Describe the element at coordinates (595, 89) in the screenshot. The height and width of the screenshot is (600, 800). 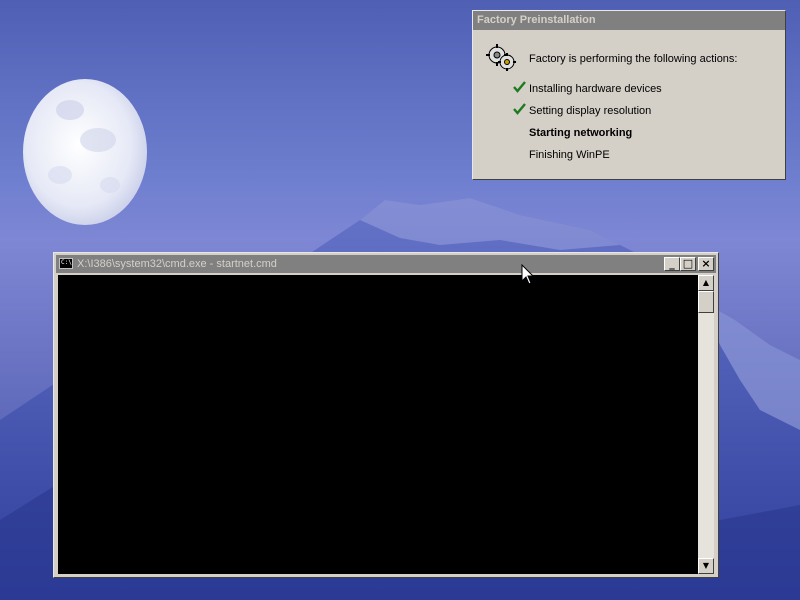
I see `step-label: Installing hardware devices` at that location.